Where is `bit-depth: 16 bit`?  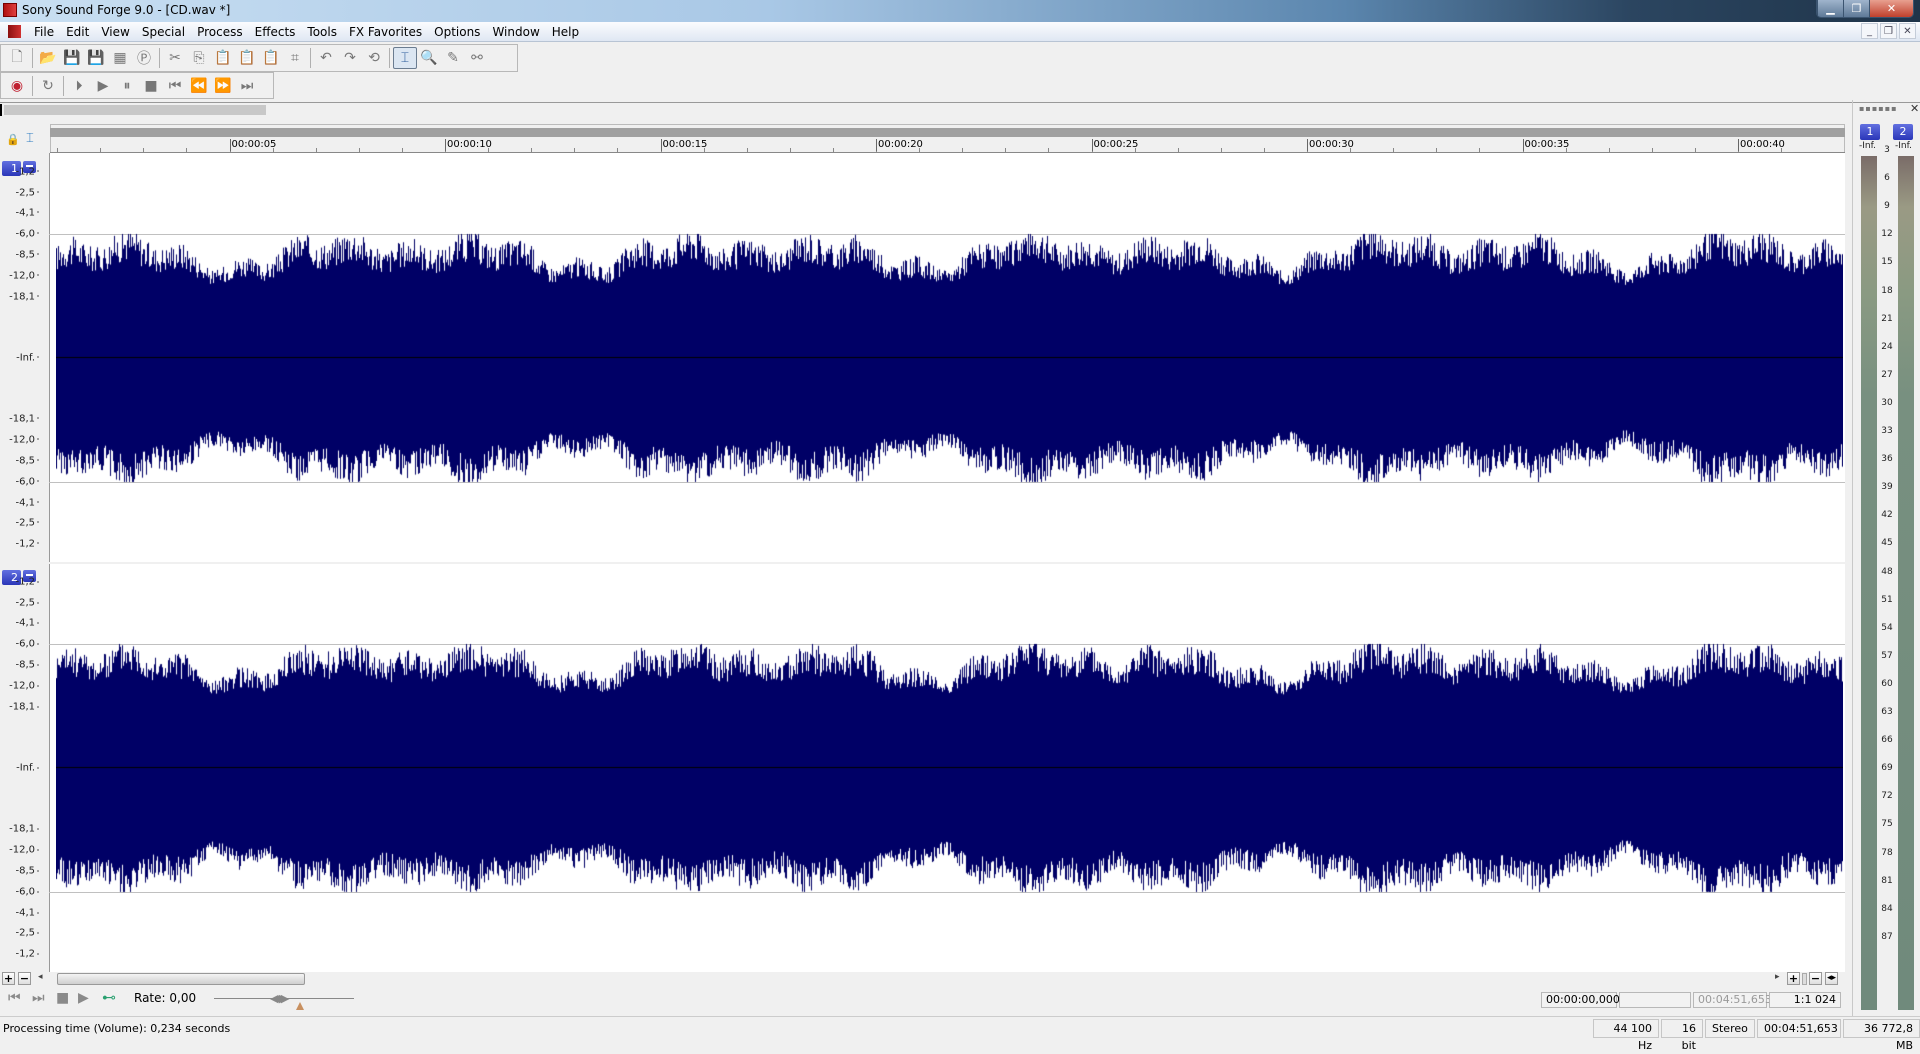 bit-depth: 16 bit is located at coordinates (1682, 1035).